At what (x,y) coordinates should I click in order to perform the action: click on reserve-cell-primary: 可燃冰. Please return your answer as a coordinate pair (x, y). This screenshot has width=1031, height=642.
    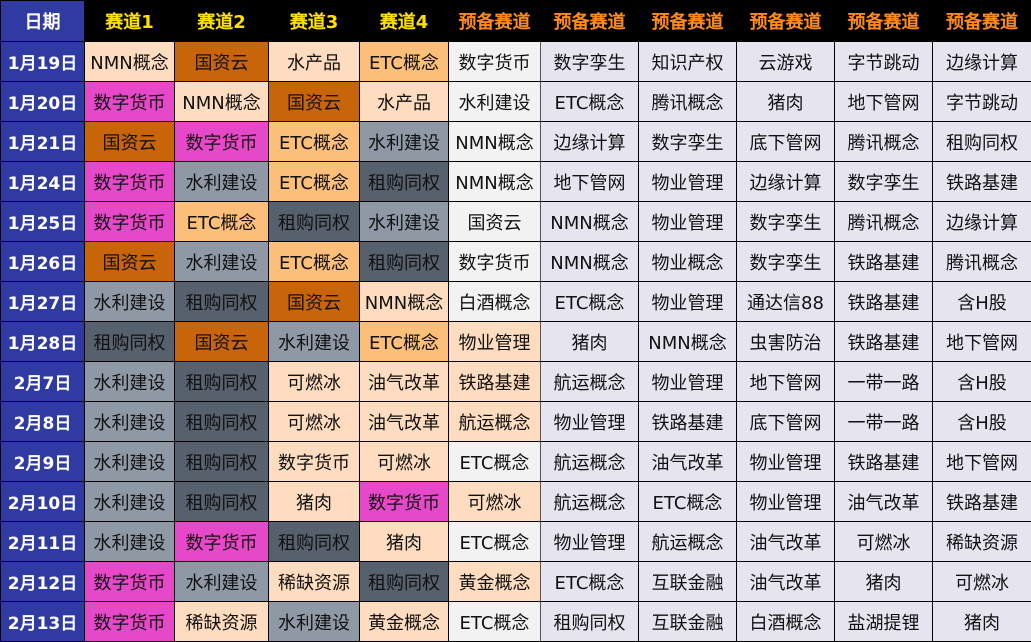
    Looking at the image, I should click on (495, 502).